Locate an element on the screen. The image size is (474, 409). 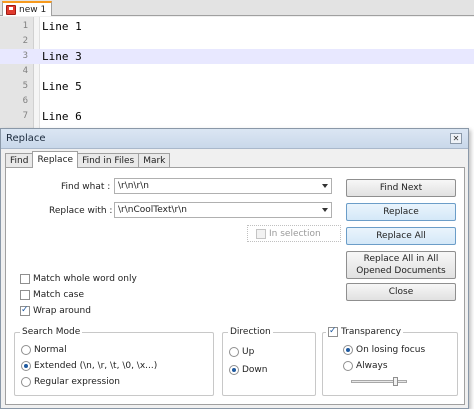
search-mode-extended-label: Extended (\n, \r, \t, \0, \x...) is located at coordinates (96, 366).